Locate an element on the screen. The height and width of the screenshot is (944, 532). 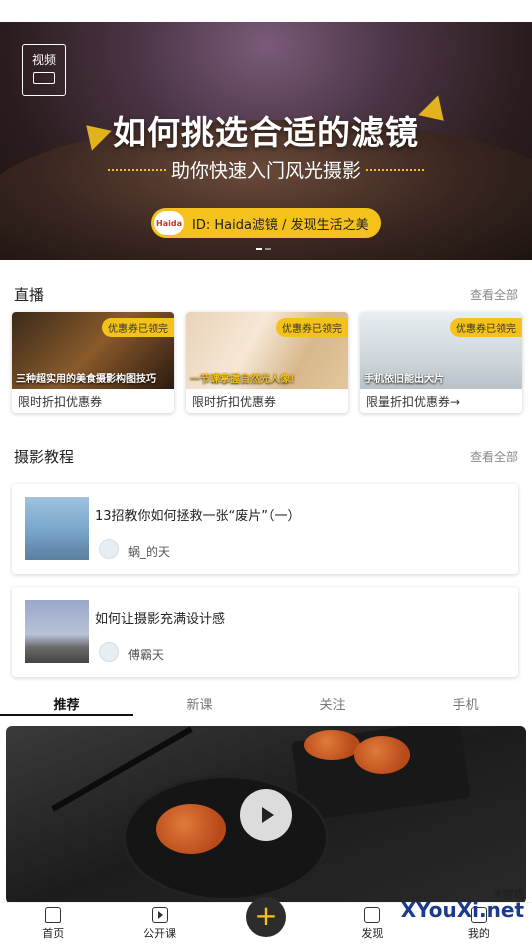
tutorial-card: 13招教你如何拯救一张“废片”（一） 蜗_的天 is located at coordinates (265, 529).